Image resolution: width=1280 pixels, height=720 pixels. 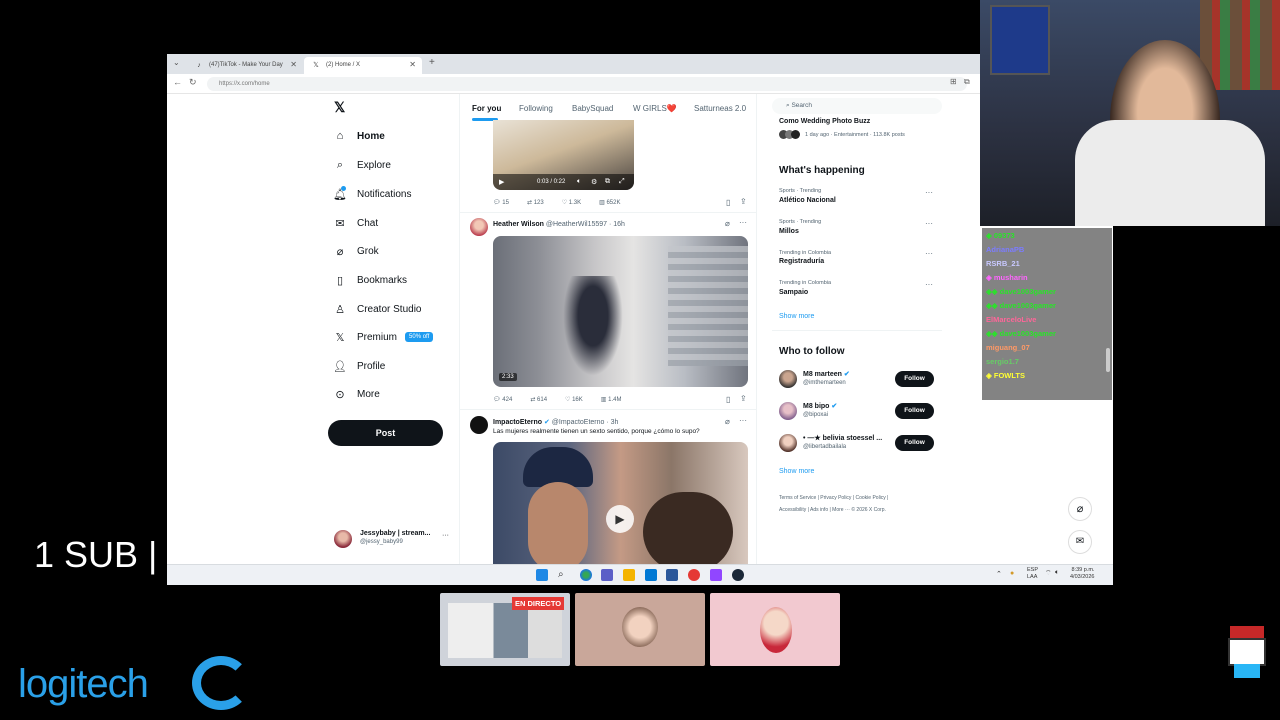 What do you see at coordinates (377, 309) in the screenshot?
I see `nav-creator-studio: ♙ Creator Studio` at bounding box center [377, 309].